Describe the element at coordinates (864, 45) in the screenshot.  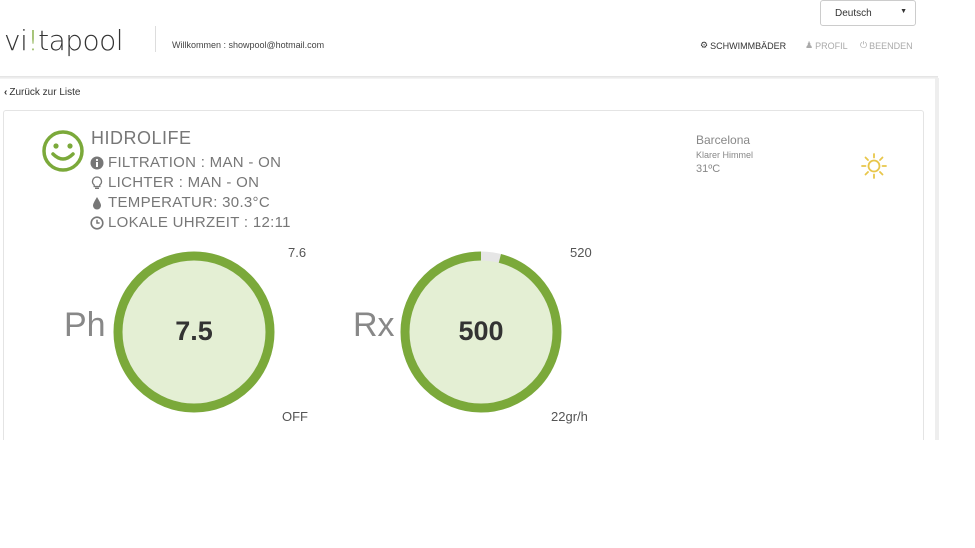
I see `power-icon: ⏻` at that location.